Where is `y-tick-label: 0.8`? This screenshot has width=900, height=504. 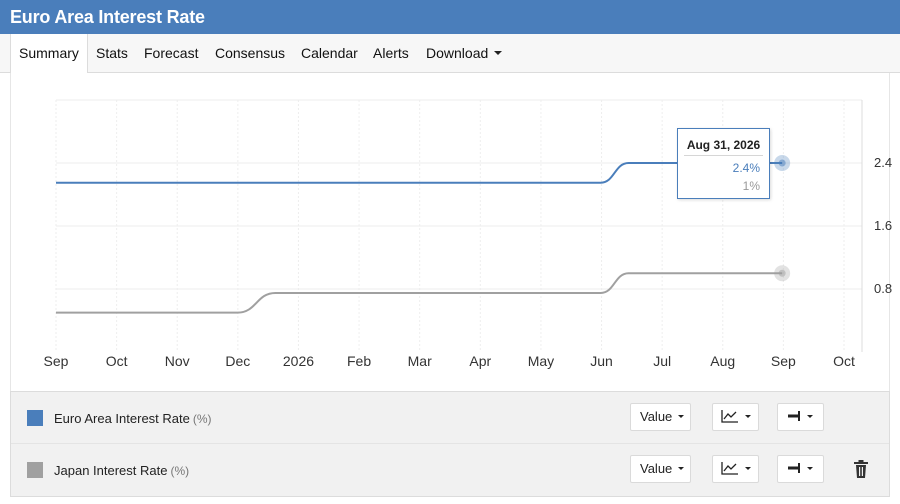 y-tick-label: 0.8 is located at coordinates (883, 288).